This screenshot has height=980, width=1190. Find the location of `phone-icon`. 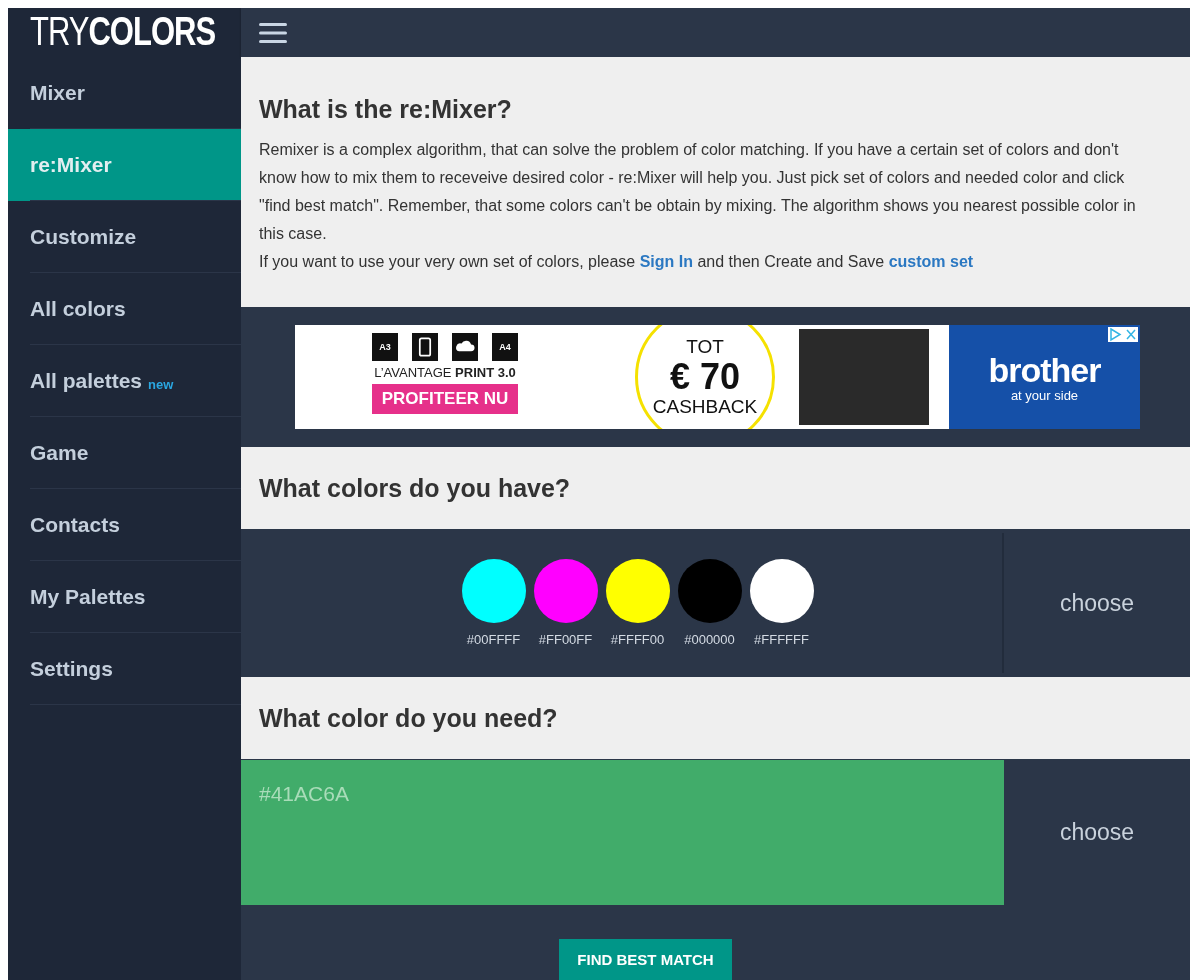

phone-icon is located at coordinates (425, 347).